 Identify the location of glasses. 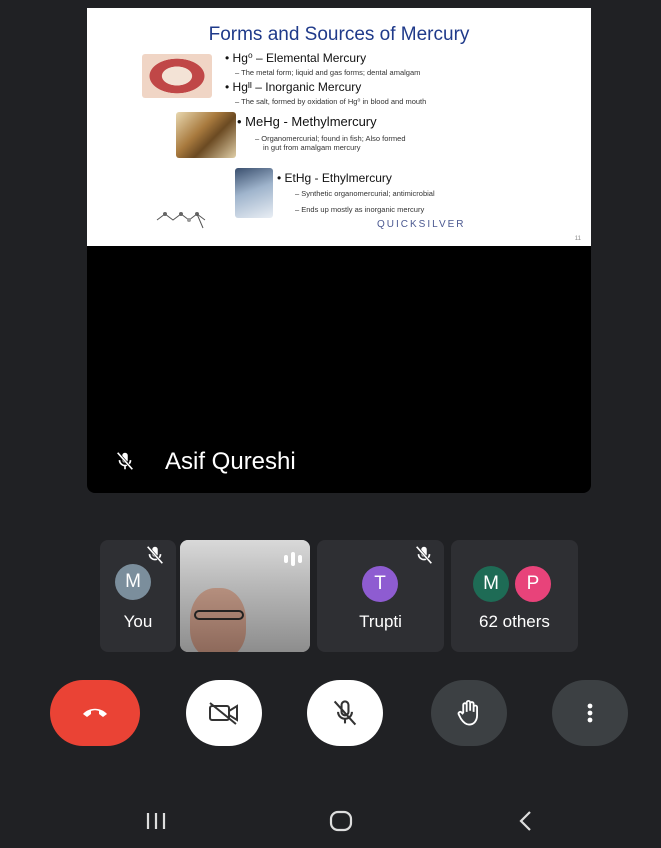
(219, 615).